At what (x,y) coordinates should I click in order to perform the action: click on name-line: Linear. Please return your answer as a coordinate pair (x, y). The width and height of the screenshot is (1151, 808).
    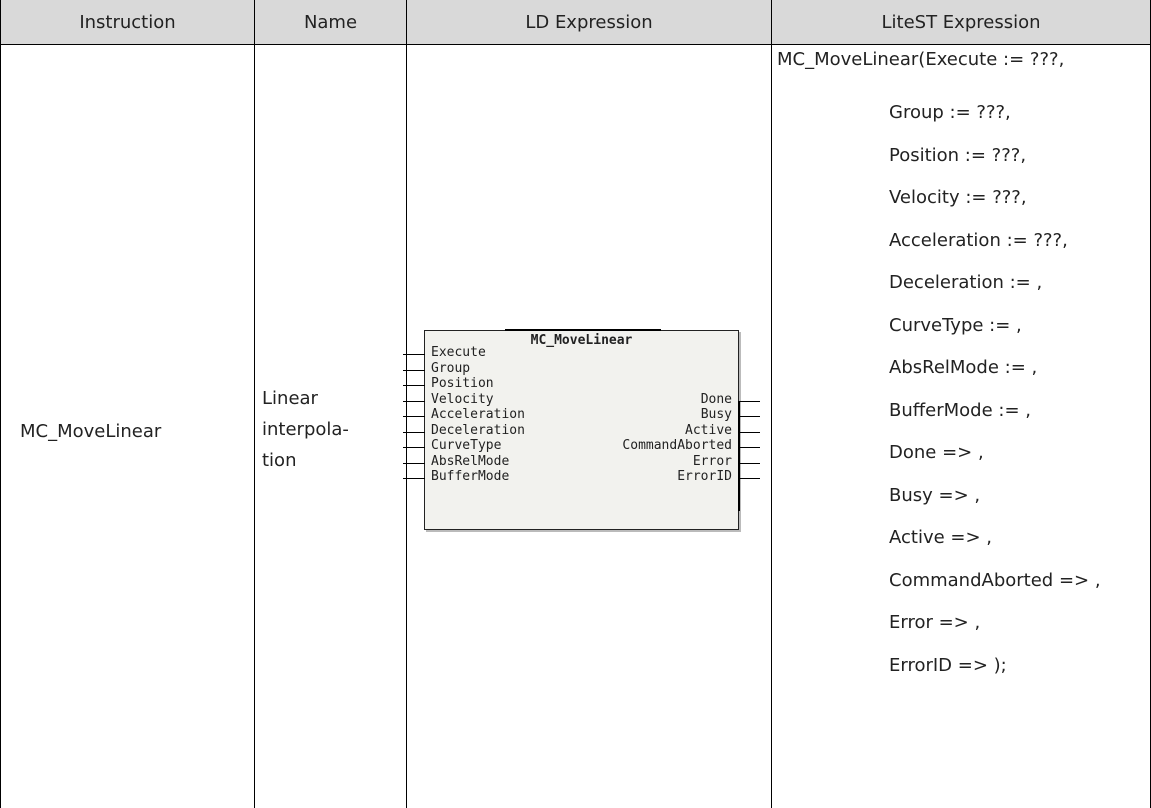
    Looking at the image, I should click on (290, 398).